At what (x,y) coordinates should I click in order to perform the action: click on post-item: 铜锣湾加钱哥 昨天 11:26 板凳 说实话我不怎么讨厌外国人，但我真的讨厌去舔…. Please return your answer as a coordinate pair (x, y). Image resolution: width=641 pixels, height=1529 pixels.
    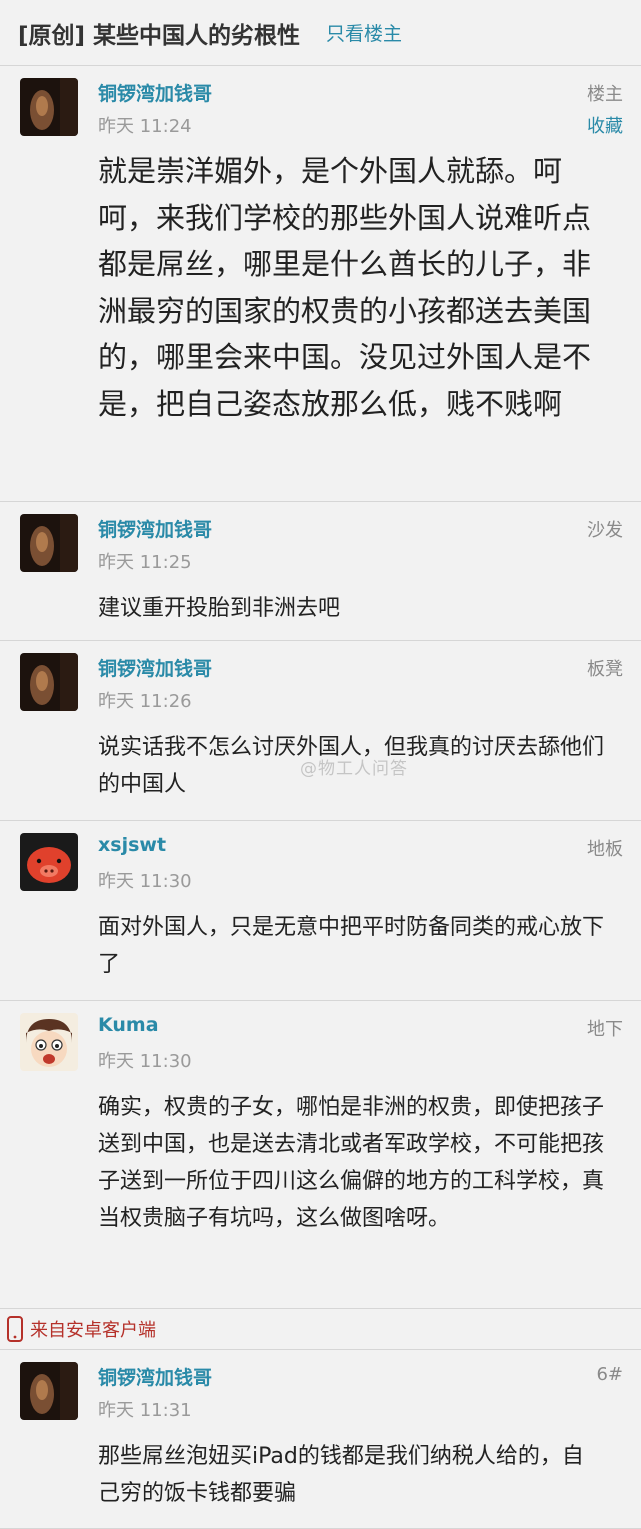
    Looking at the image, I should click on (320, 731).